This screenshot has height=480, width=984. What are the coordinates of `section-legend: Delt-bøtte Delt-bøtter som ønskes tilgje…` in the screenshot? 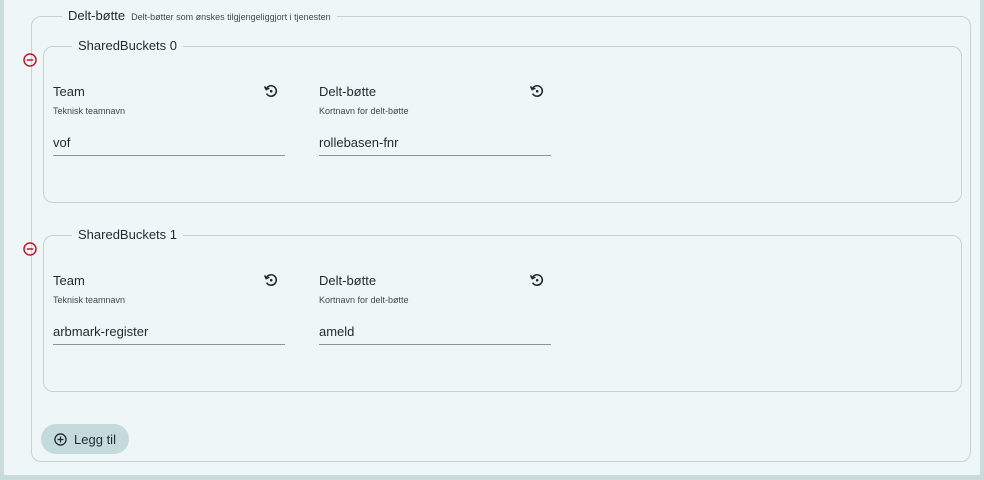 It's located at (199, 15).